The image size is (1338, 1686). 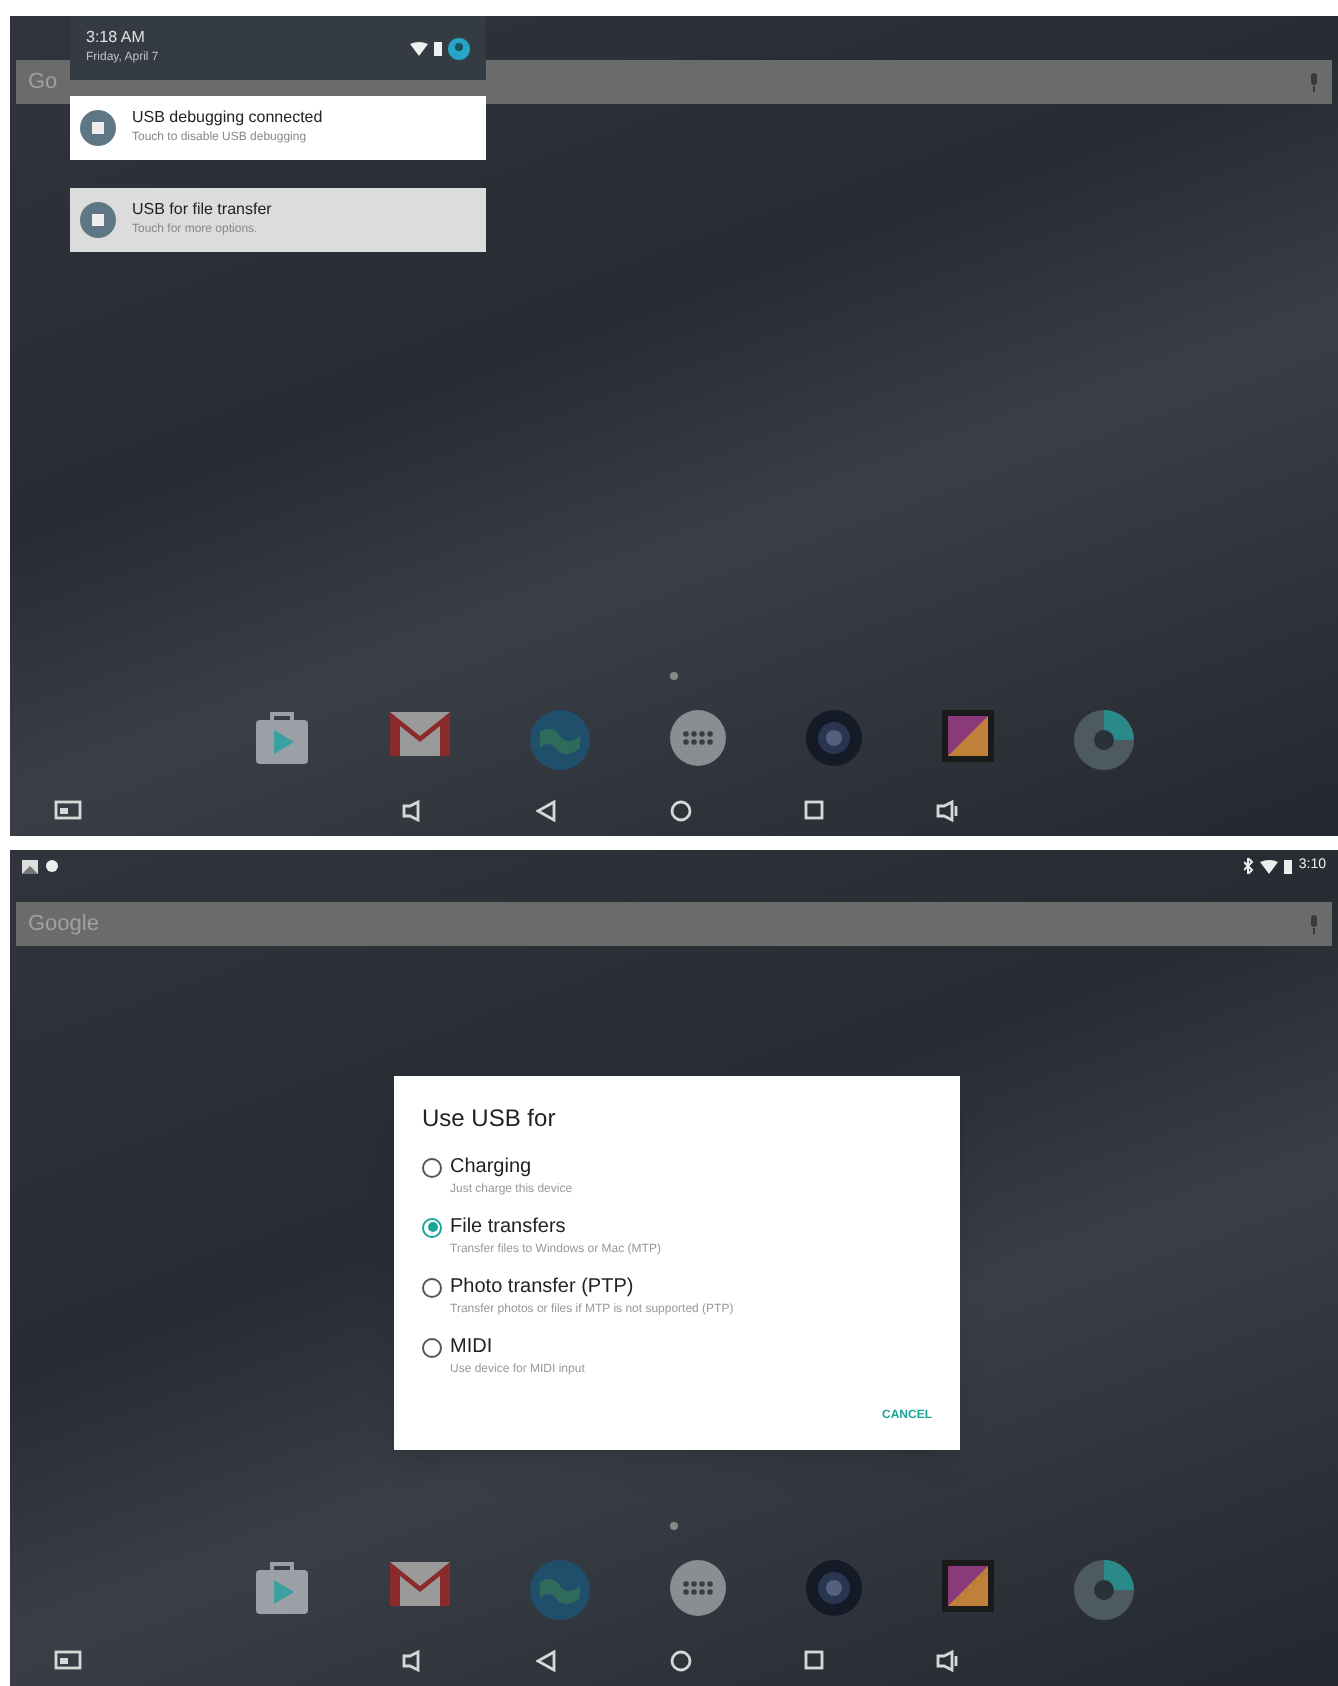 I want to click on notification-title: USB for file transfer, so click(x=202, y=210).